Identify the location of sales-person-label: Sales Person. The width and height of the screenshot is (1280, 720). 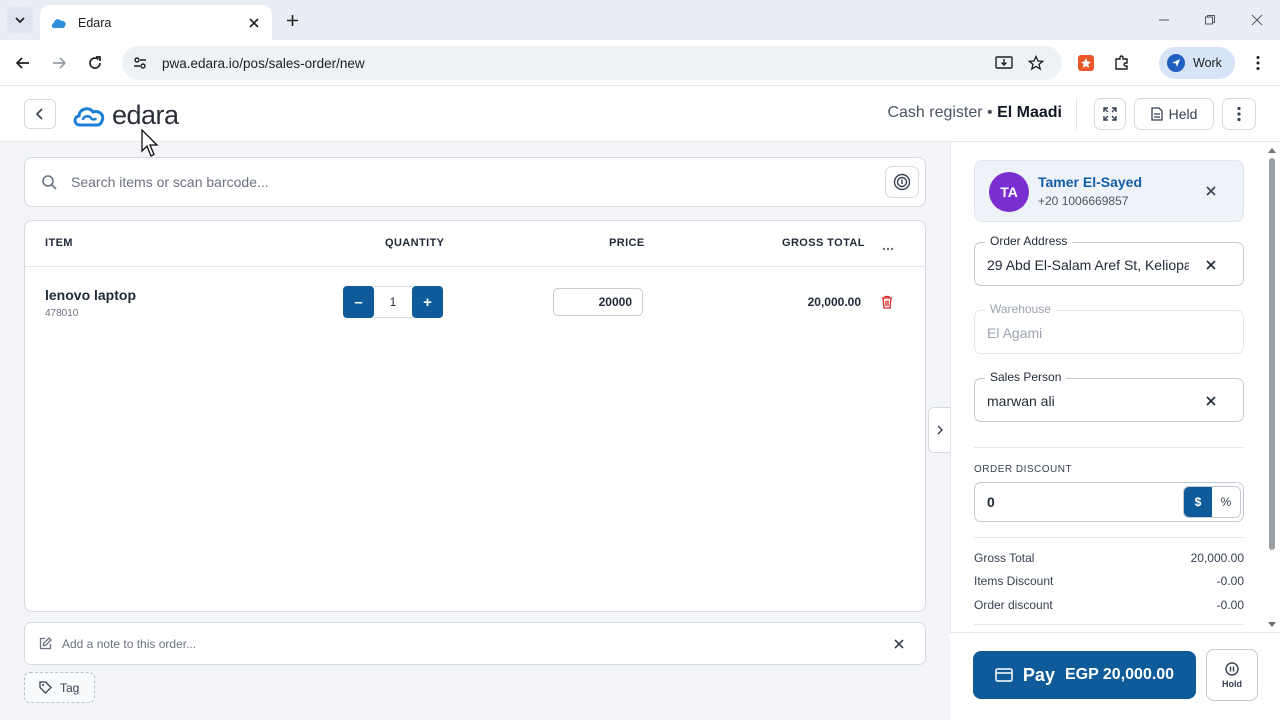
(1026, 377).